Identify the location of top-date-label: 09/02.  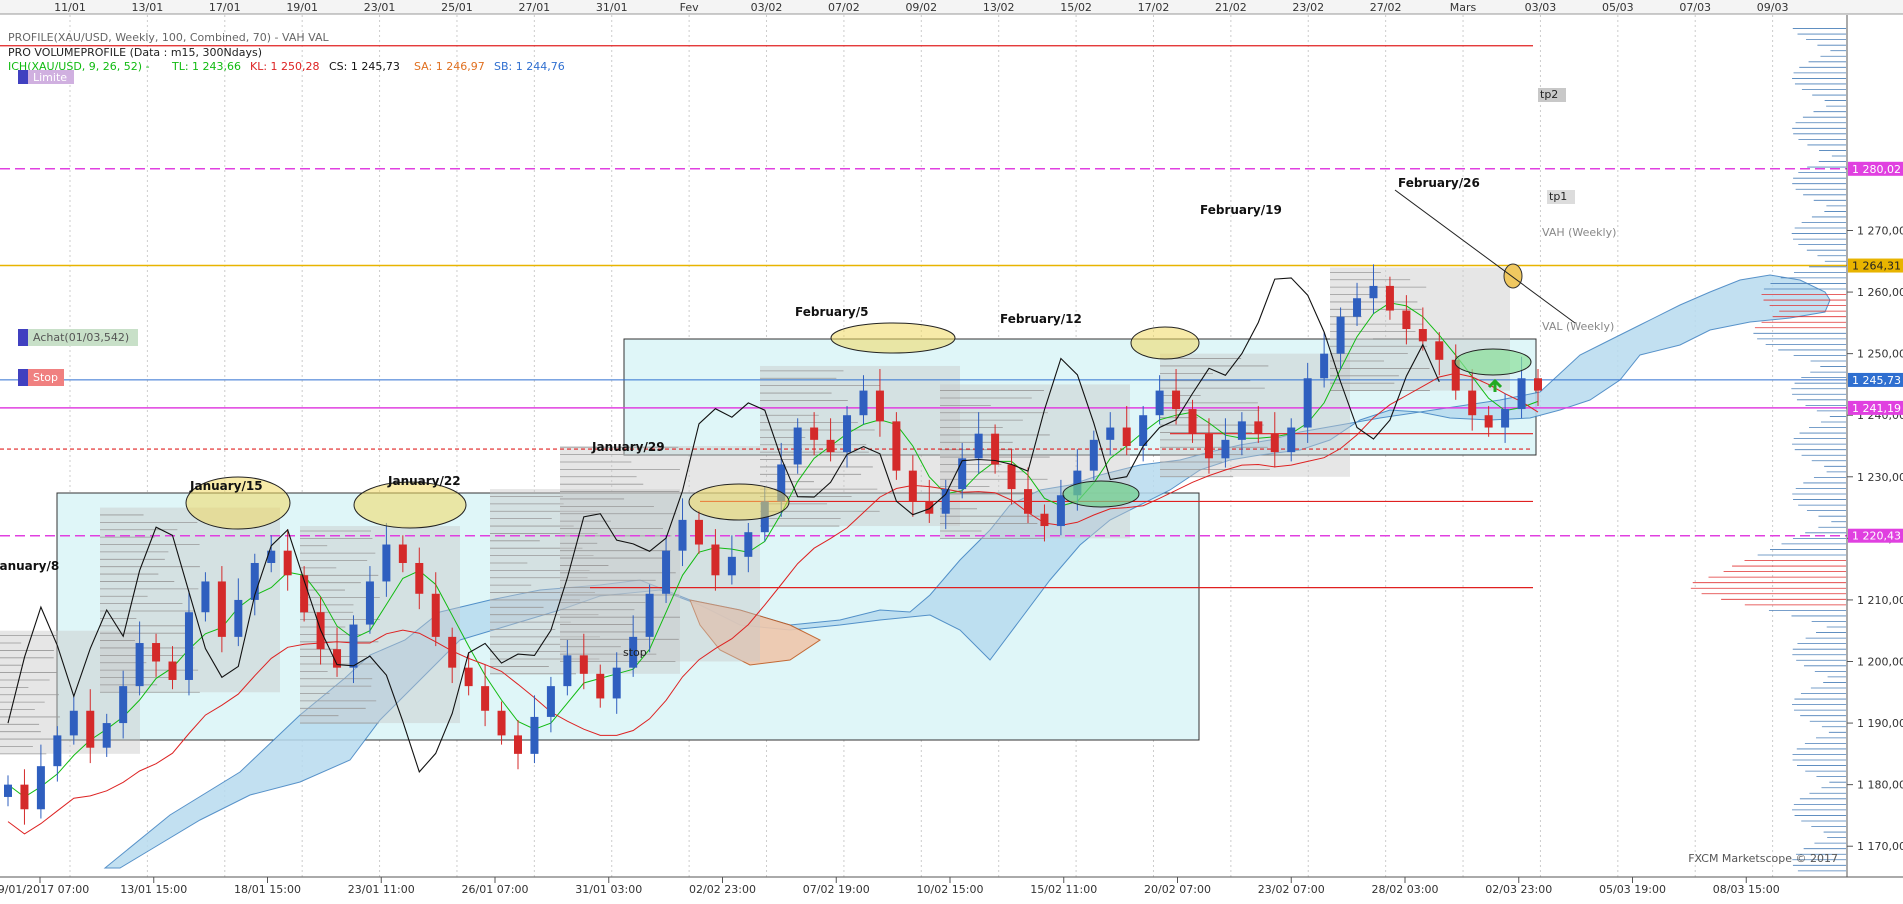
(921, 7).